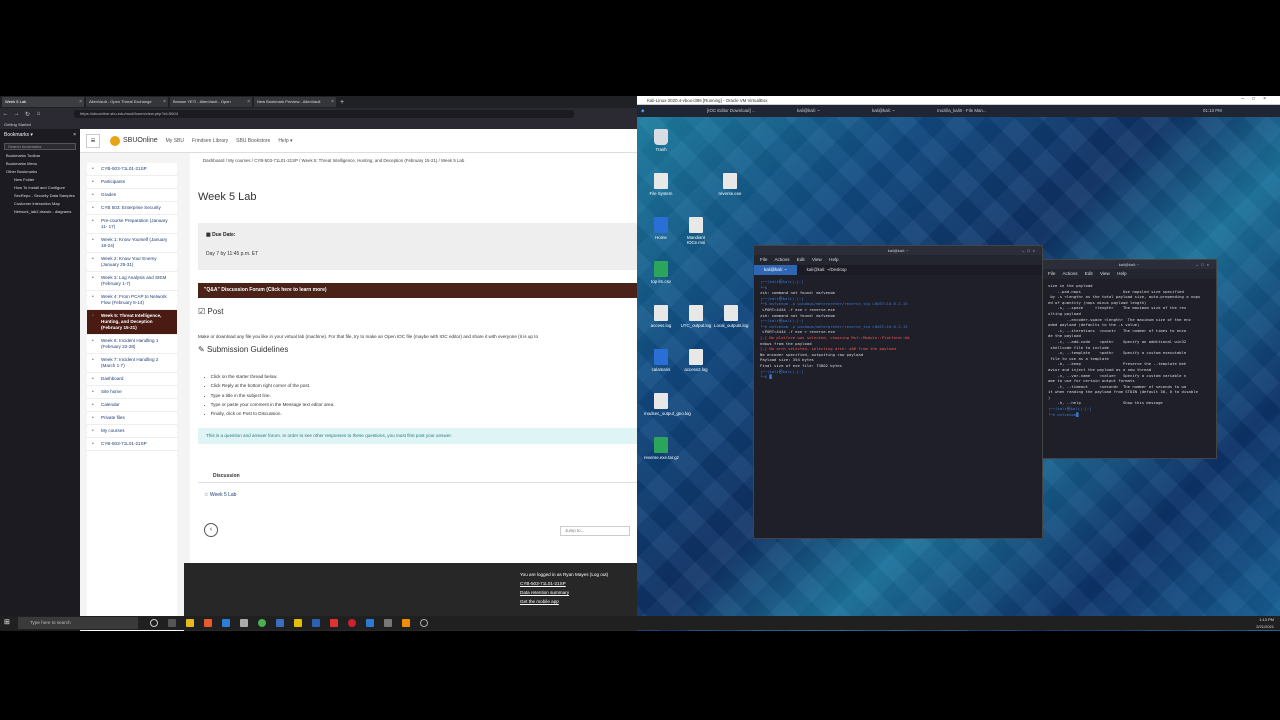  Describe the element at coordinates (132, 363) in the screenshot. I see `course-nav-item: • Week 7: Incident Handling 2 (March 1-7)` at that location.